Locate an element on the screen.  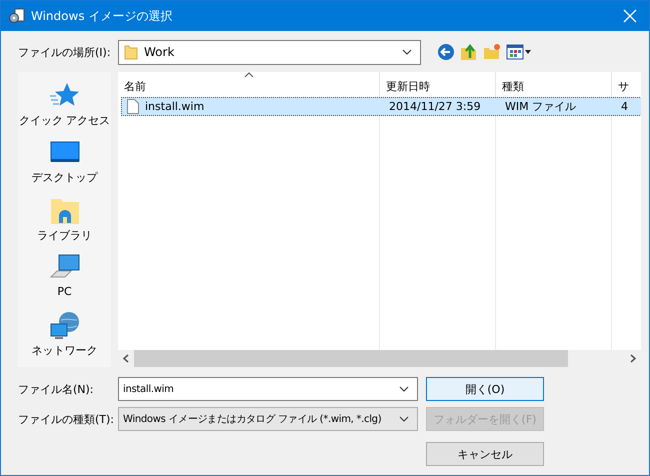
location-label: ファイルの場所(I): is located at coordinates (65, 52).